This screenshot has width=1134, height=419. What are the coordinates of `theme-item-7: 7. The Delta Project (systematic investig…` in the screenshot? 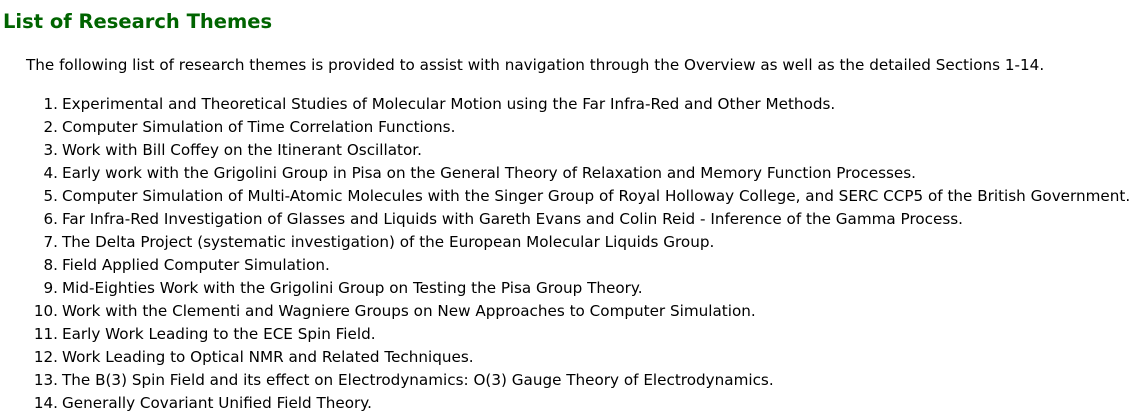 It's located at (565, 242).